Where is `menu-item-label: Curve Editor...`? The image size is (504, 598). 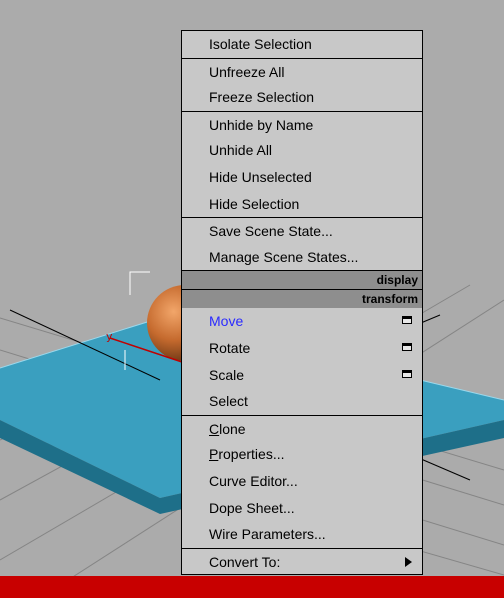 menu-item-label: Curve Editor... is located at coordinates (253, 480).